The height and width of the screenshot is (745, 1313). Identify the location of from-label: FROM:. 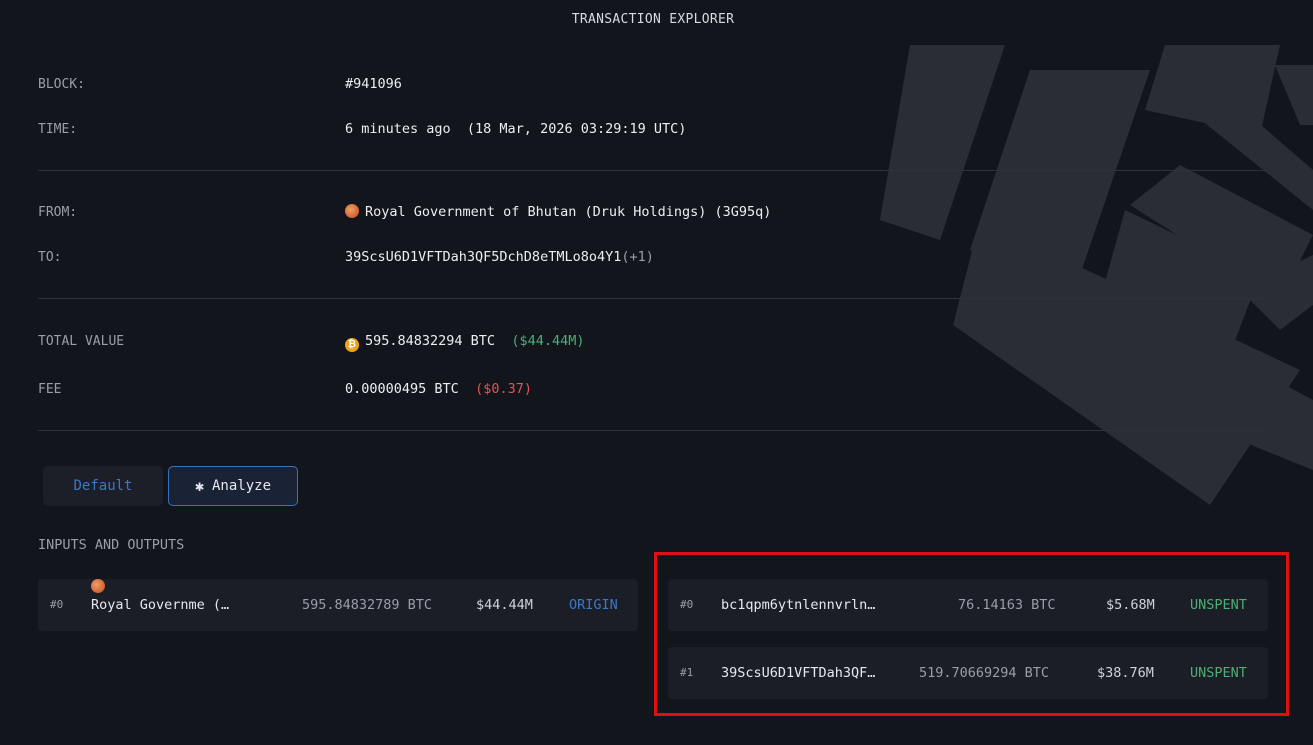
(58, 212).